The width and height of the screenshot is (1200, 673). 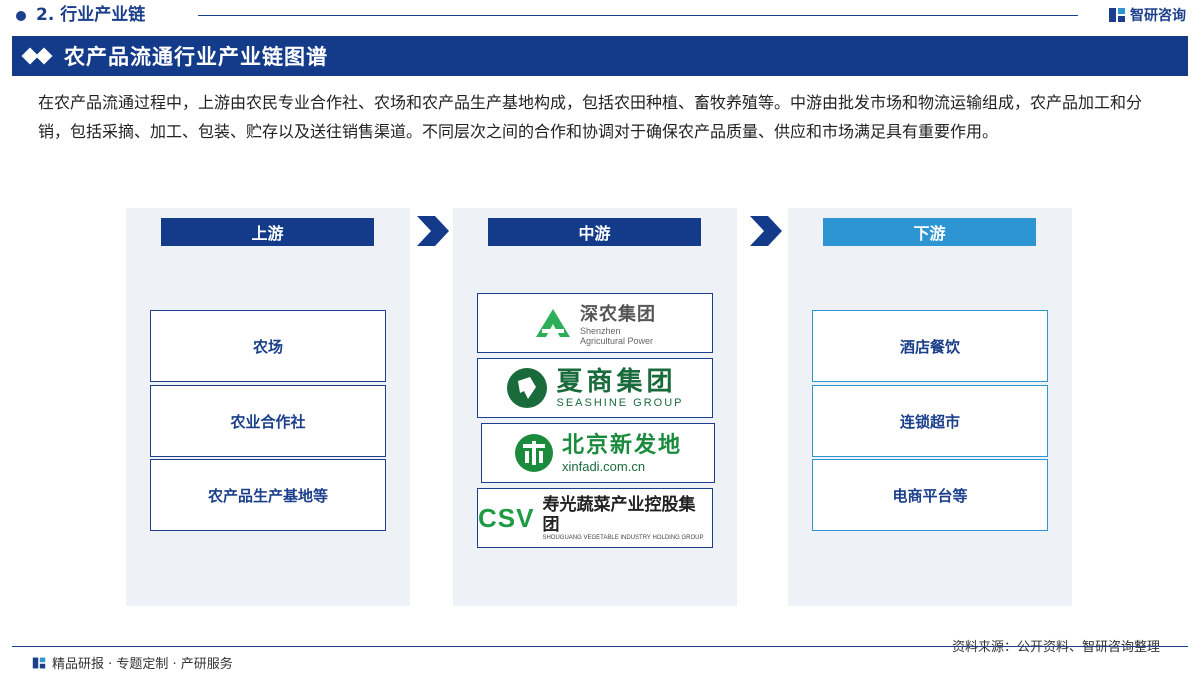 I want to click on upstream-item: 农业合作社, so click(x=268, y=421).